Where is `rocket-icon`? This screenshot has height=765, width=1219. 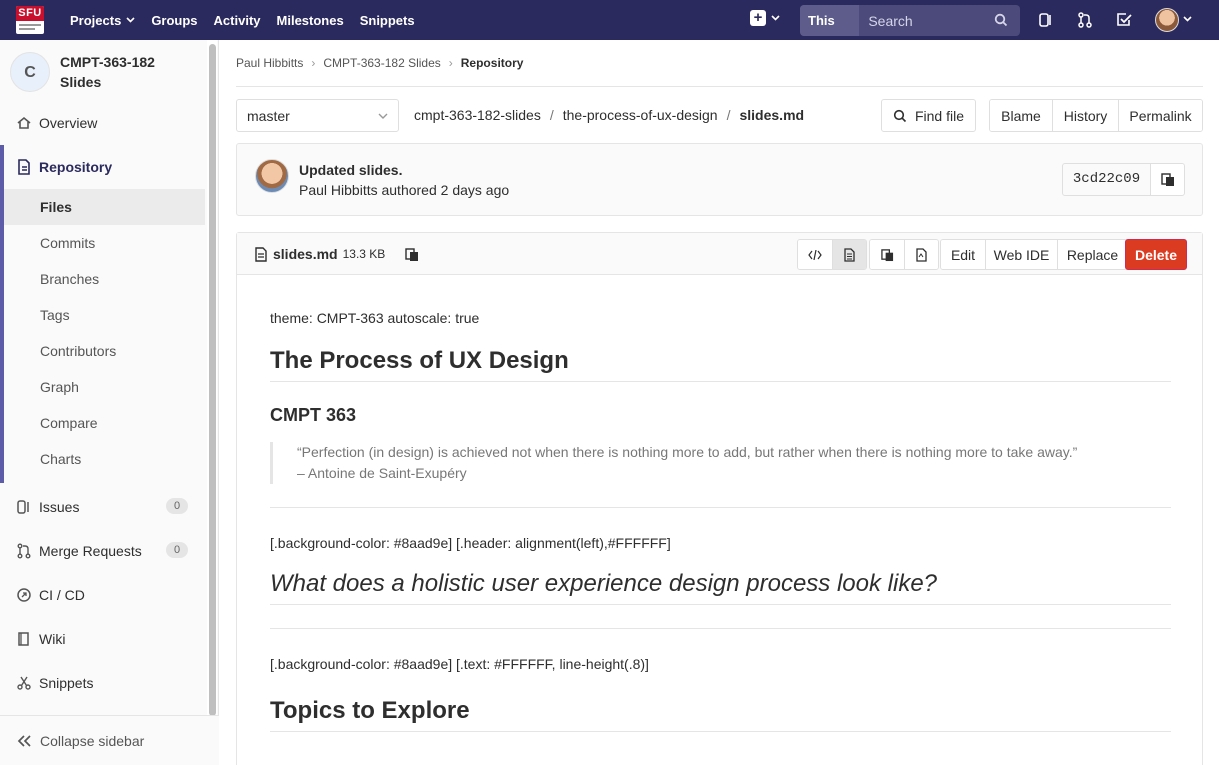 rocket-icon is located at coordinates (24, 595).